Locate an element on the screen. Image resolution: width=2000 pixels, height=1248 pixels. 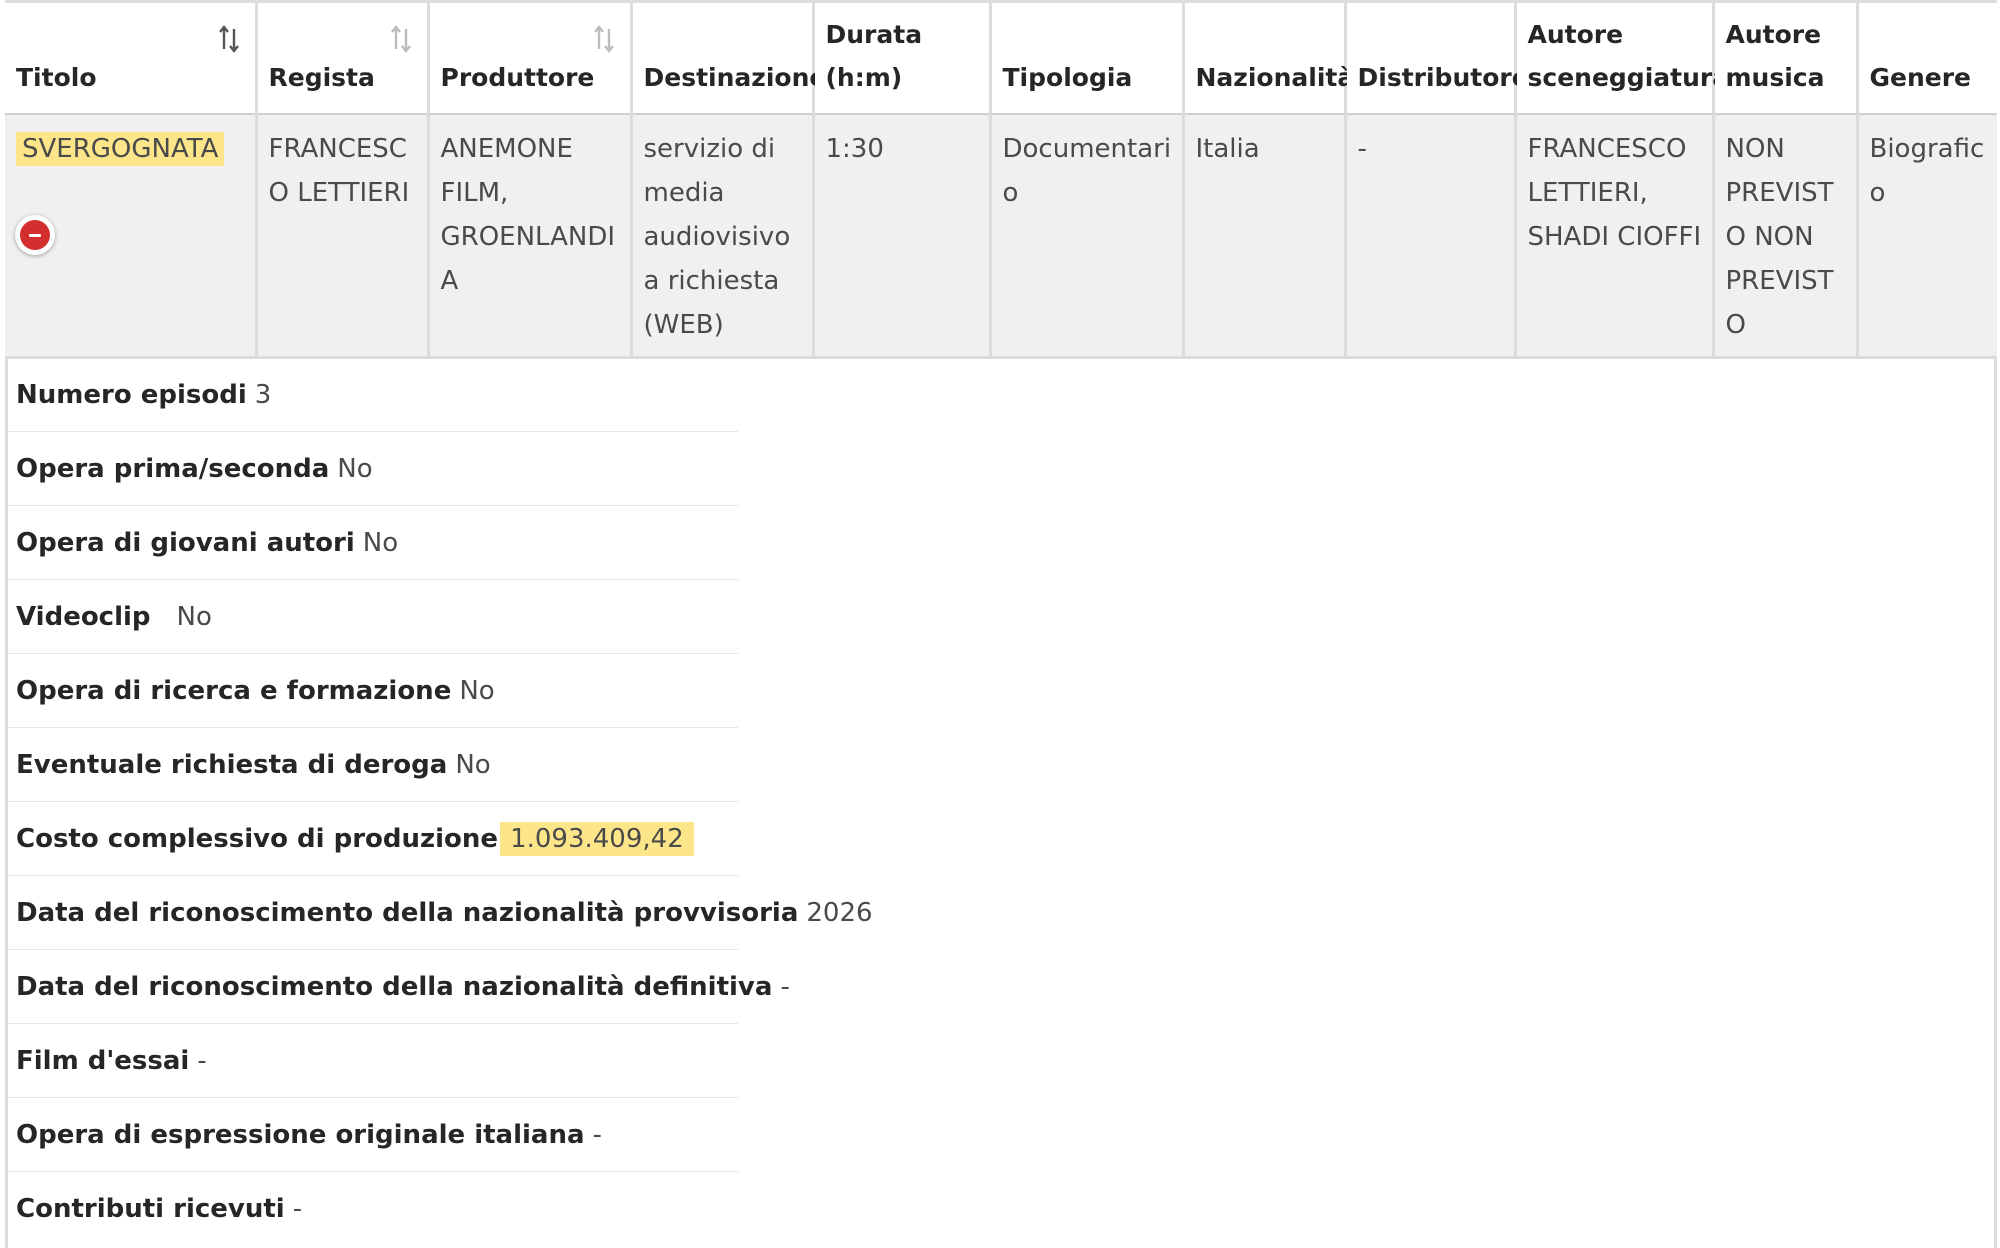
detail-richiesta-deroga: Eventuale richiesta di deroga No is located at coordinates (373, 765).